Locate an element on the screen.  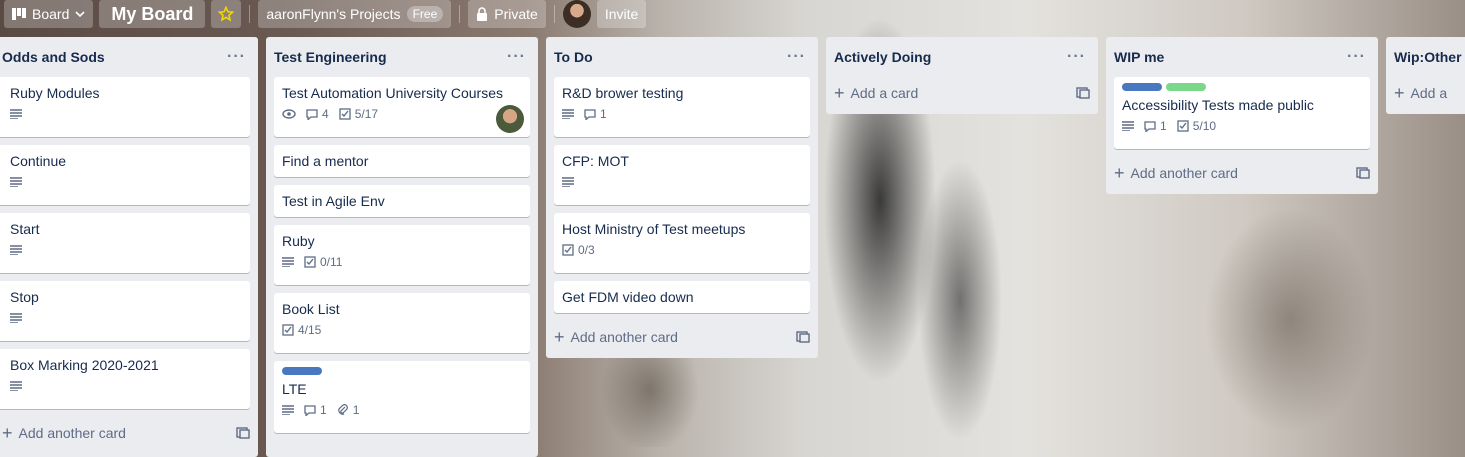
card: CFP: MOT is located at coordinates (682, 175).